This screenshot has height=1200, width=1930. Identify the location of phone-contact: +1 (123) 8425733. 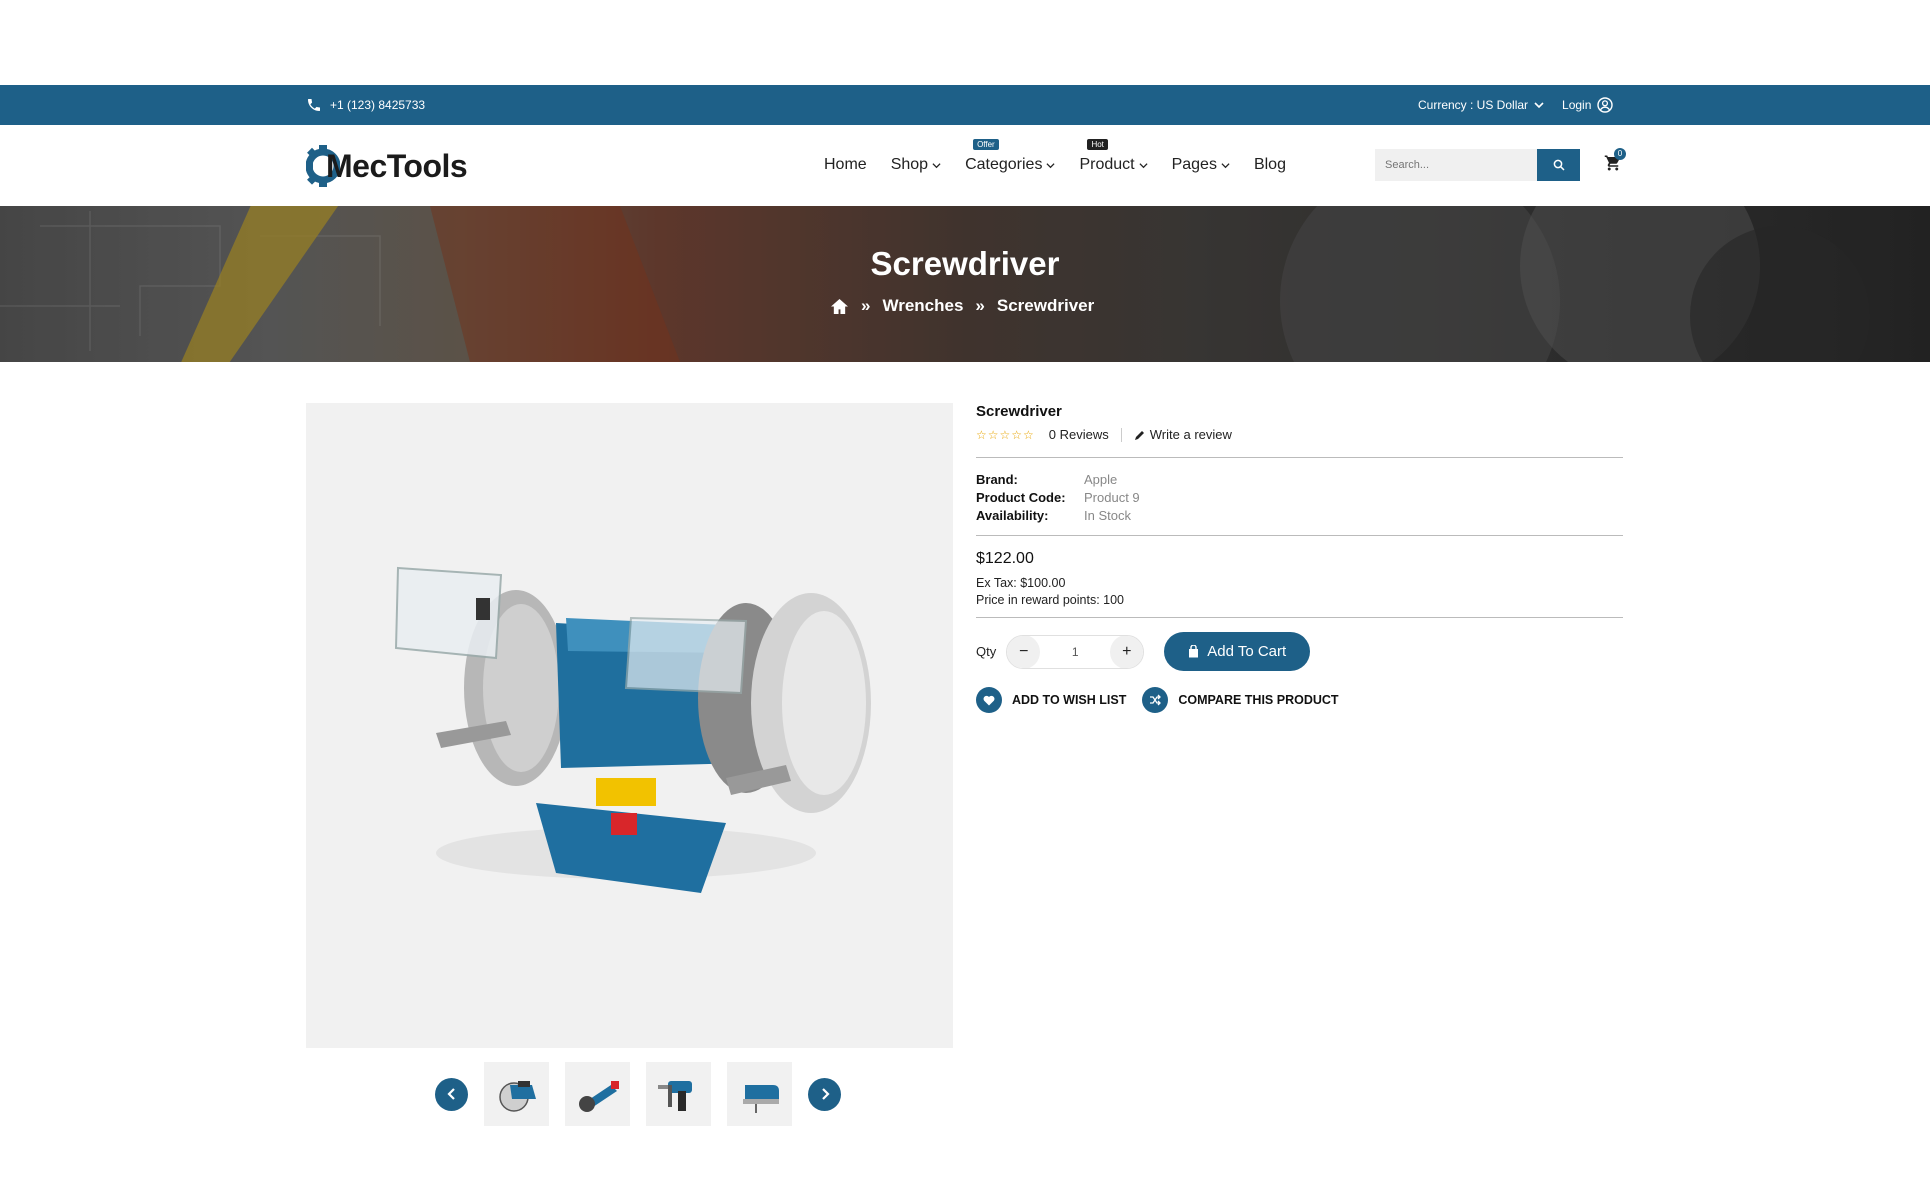
(365, 105).